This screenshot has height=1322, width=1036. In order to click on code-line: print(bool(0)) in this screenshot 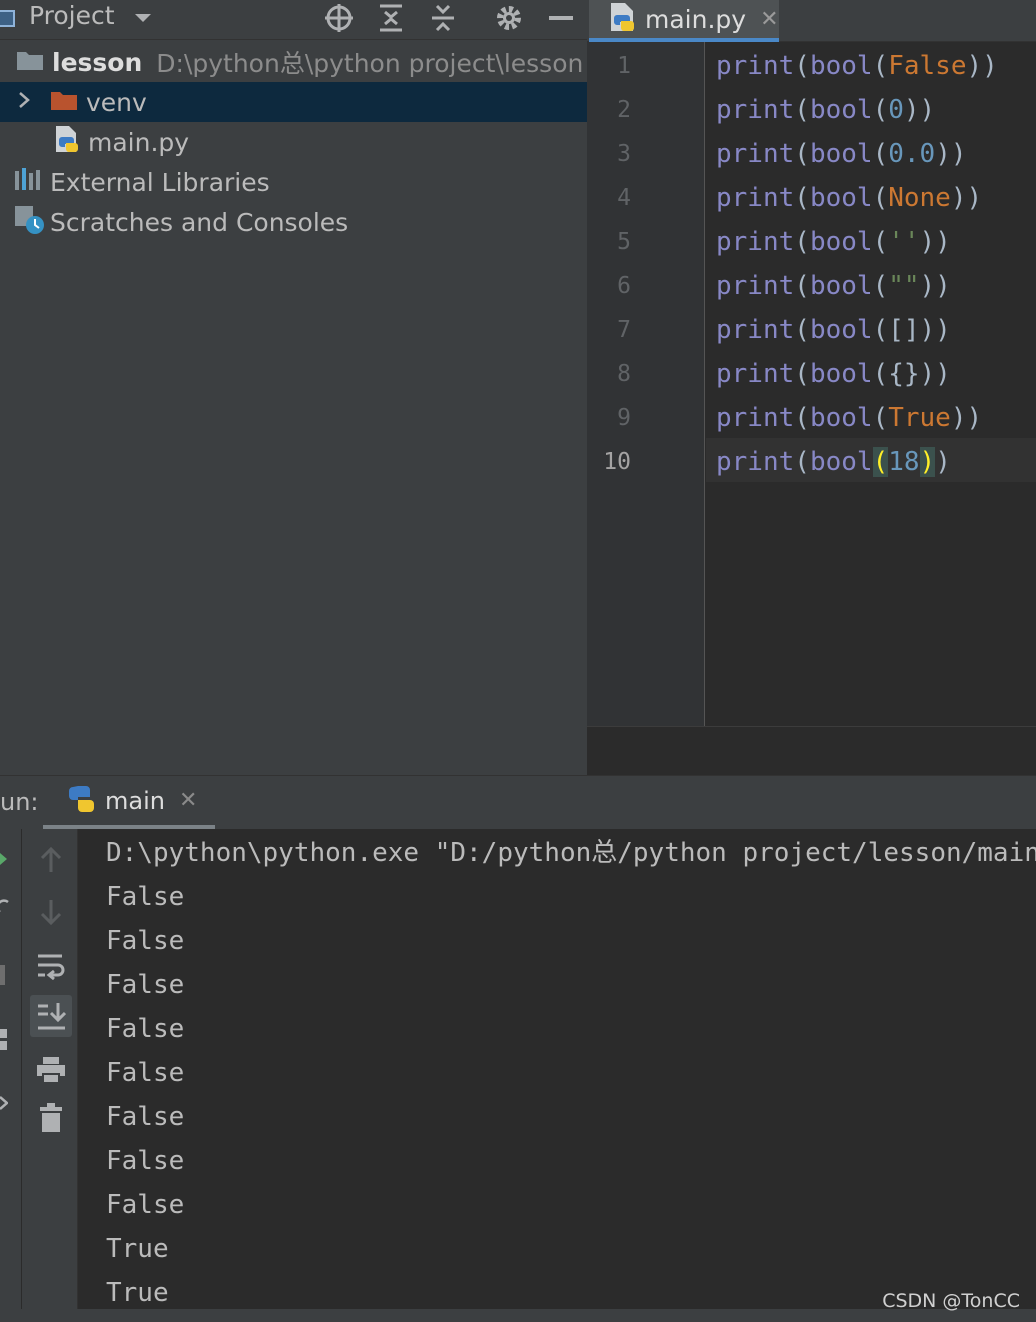, I will do `click(825, 110)`.